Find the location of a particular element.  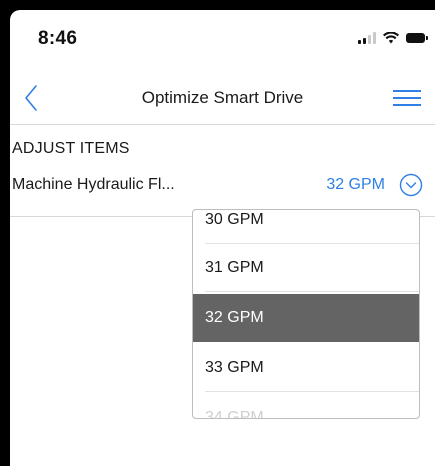

option-label: 31 GPM is located at coordinates (234, 267).